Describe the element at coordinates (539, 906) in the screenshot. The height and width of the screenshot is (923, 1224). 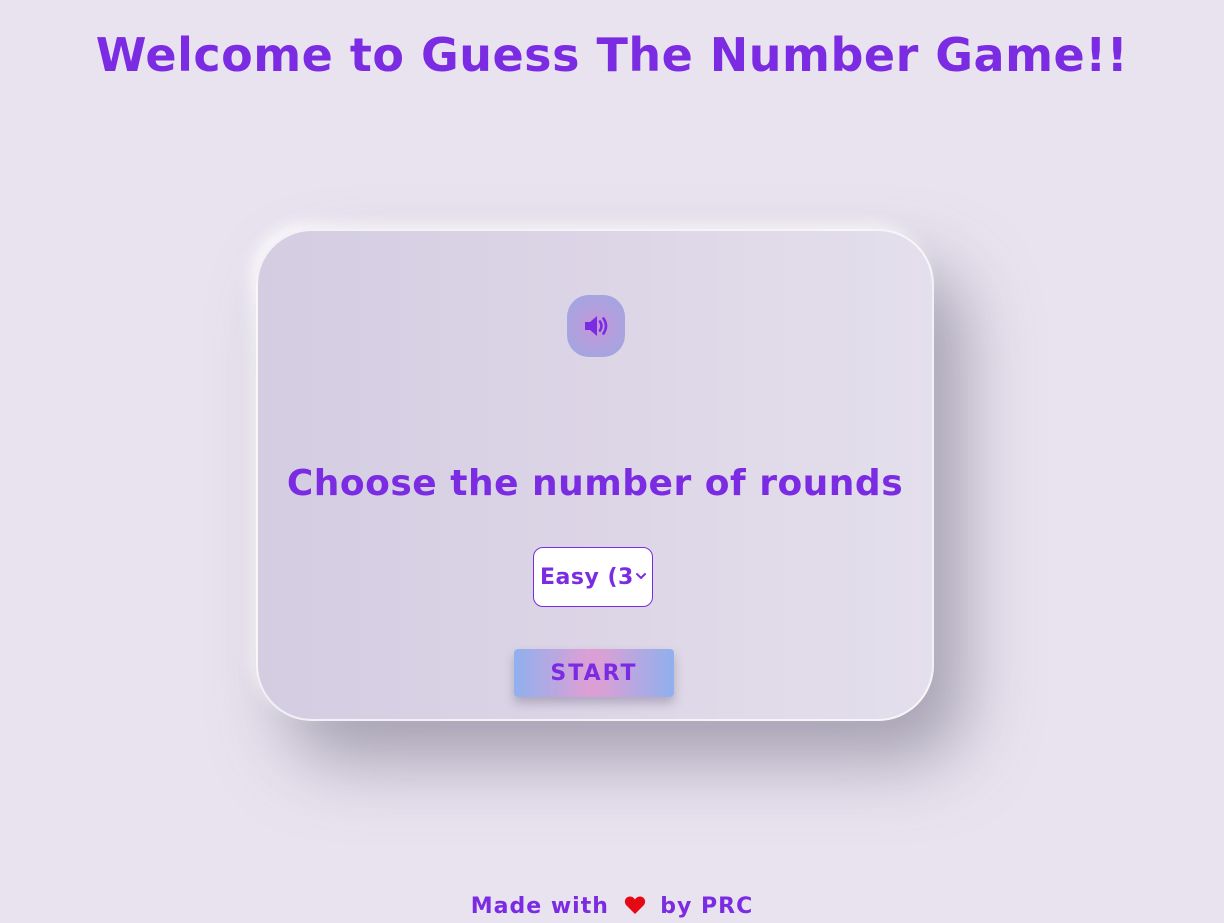
I see `footer-prefix: Made with` at that location.